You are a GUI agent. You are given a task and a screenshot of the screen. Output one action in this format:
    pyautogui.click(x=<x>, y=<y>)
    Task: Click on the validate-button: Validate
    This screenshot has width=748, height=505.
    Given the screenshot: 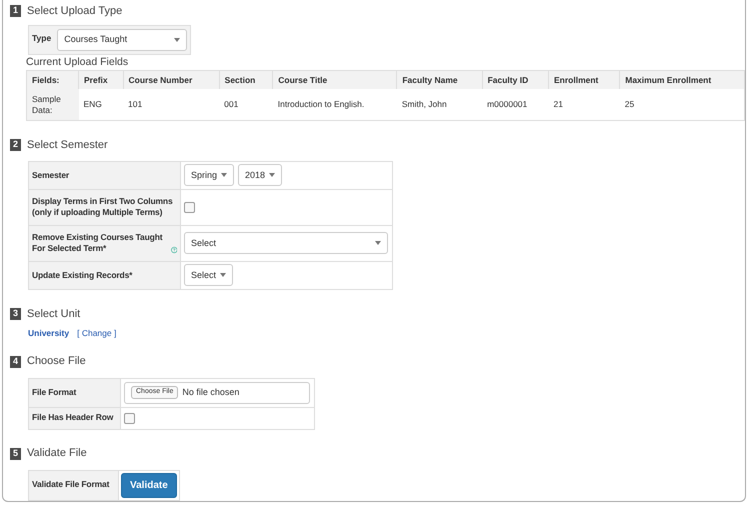 What is the action you would take?
    pyautogui.click(x=149, y=485)
    